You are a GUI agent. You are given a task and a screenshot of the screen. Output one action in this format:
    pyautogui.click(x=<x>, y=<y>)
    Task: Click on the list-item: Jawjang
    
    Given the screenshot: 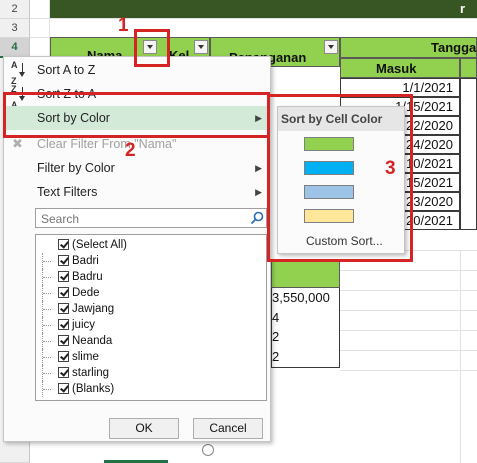 What is the action you would take?
    pyautogui.click(x=151, y=309)
    